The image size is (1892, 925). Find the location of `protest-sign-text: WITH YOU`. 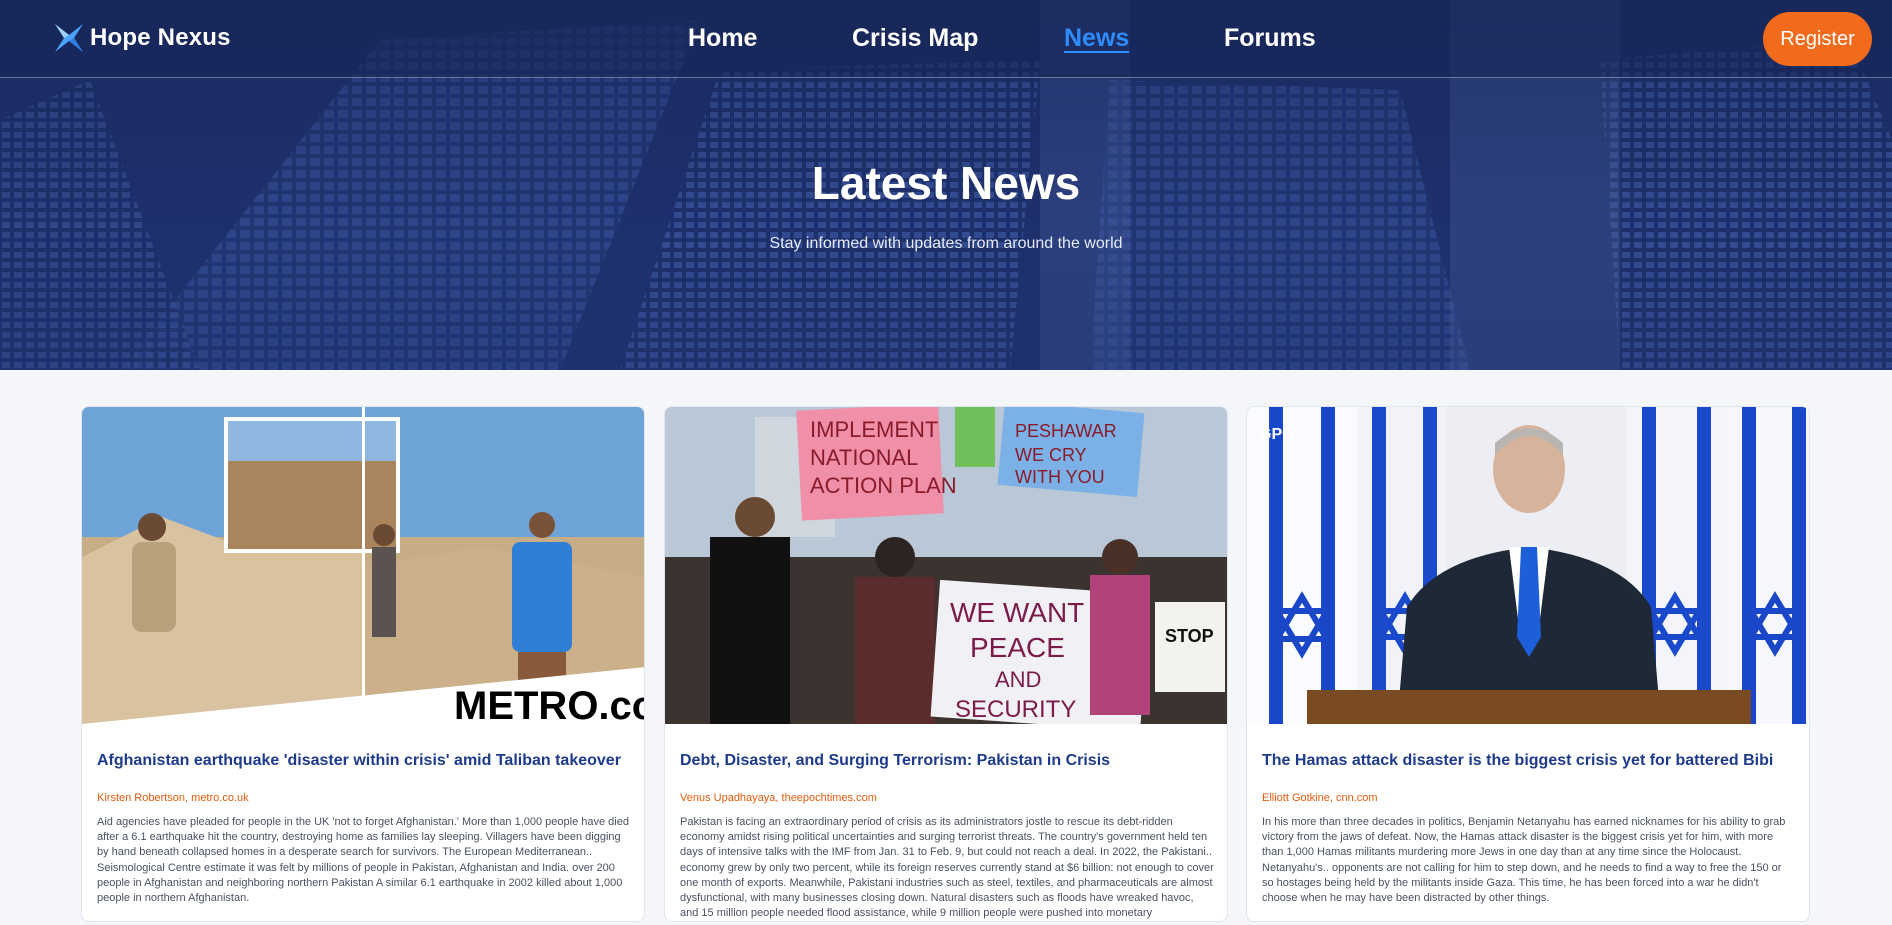

protest-sign-text: WITH YOU is located at coordinates (1060, 477).